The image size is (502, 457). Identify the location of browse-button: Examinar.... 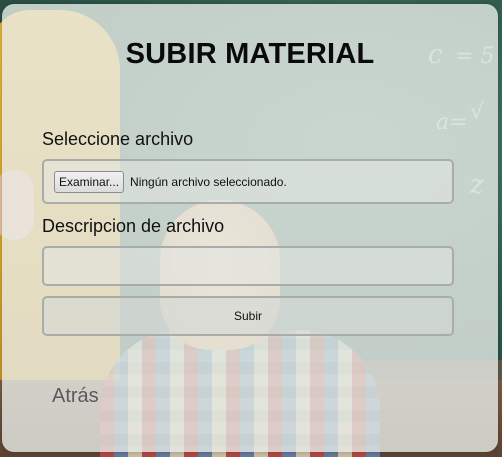
(89, 181).